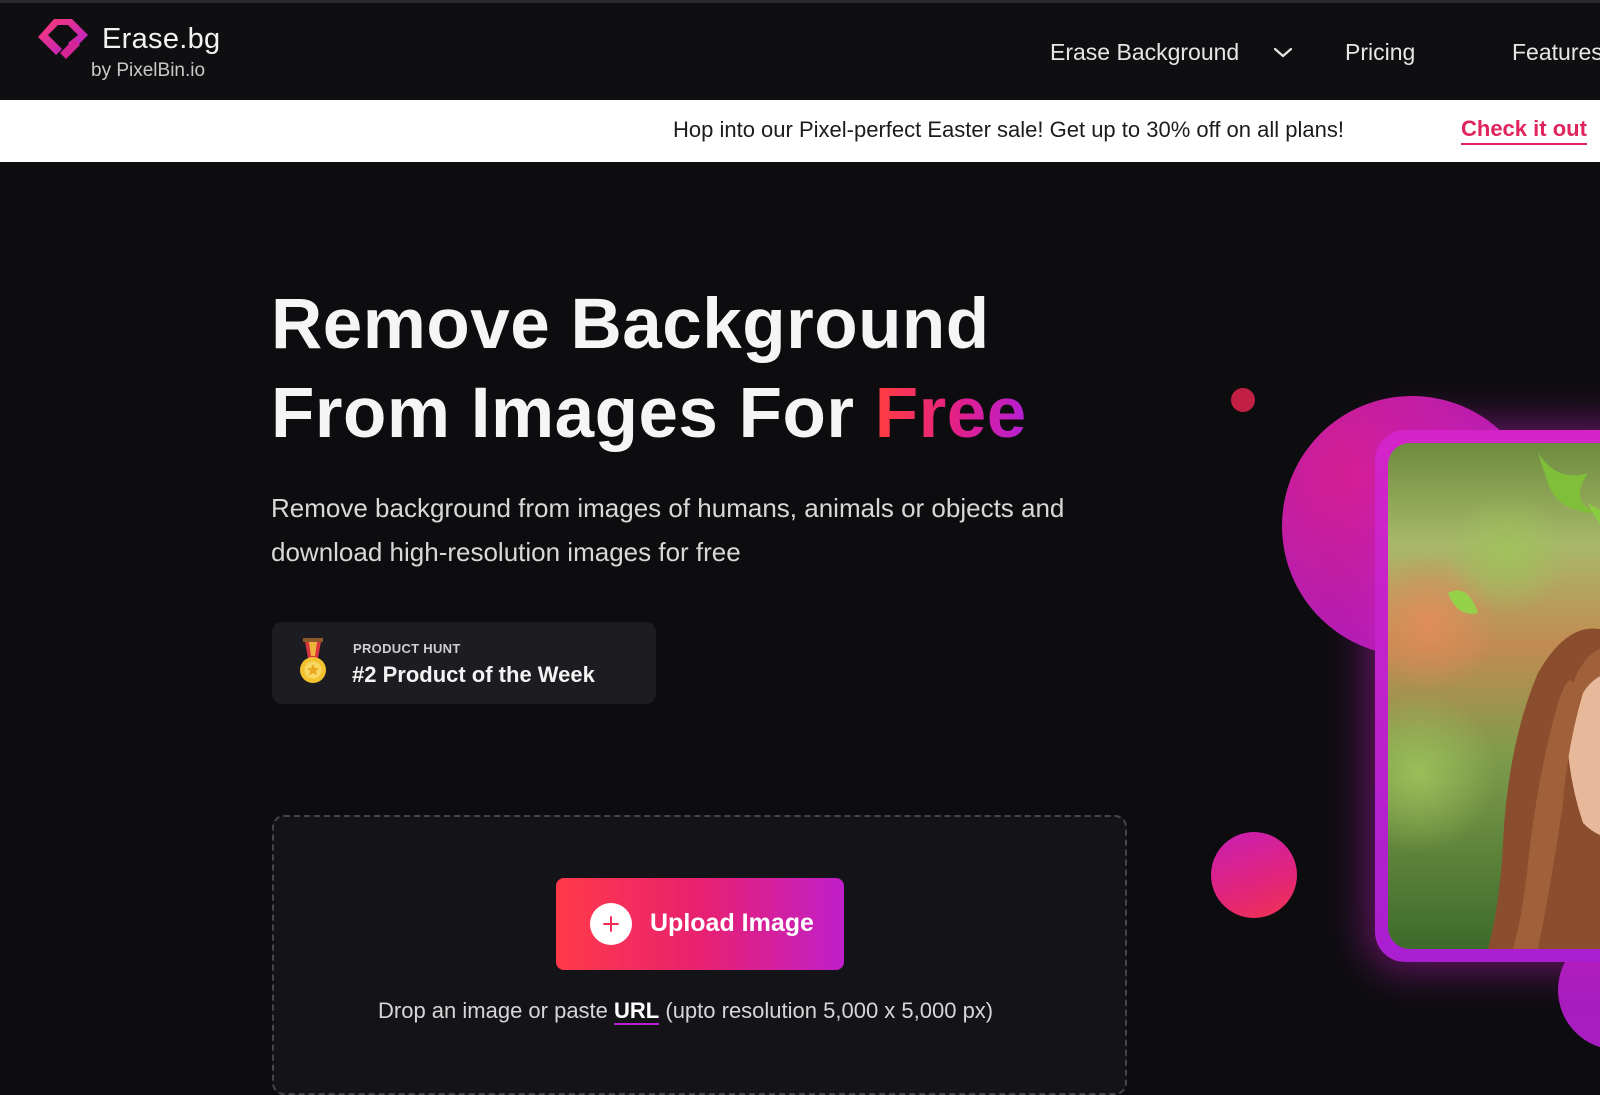  I want to click on badge-source: PRODUCT HUNT, so click(407, 648).